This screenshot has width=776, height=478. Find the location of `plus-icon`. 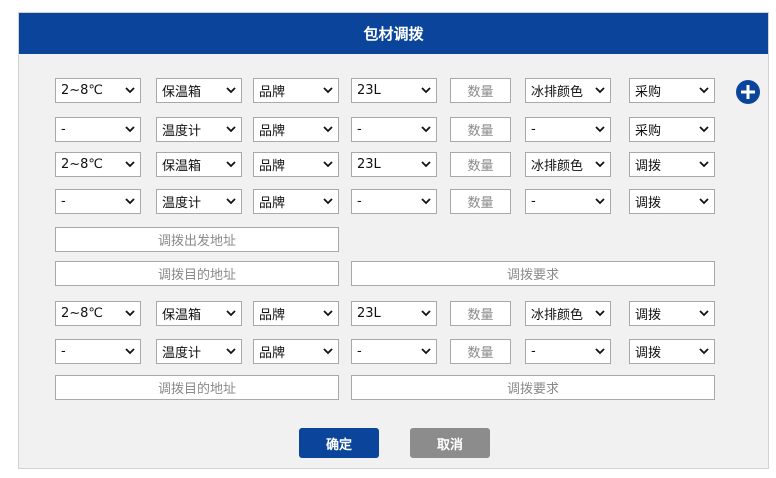

plus-icon is located at coordinates (748, 92).